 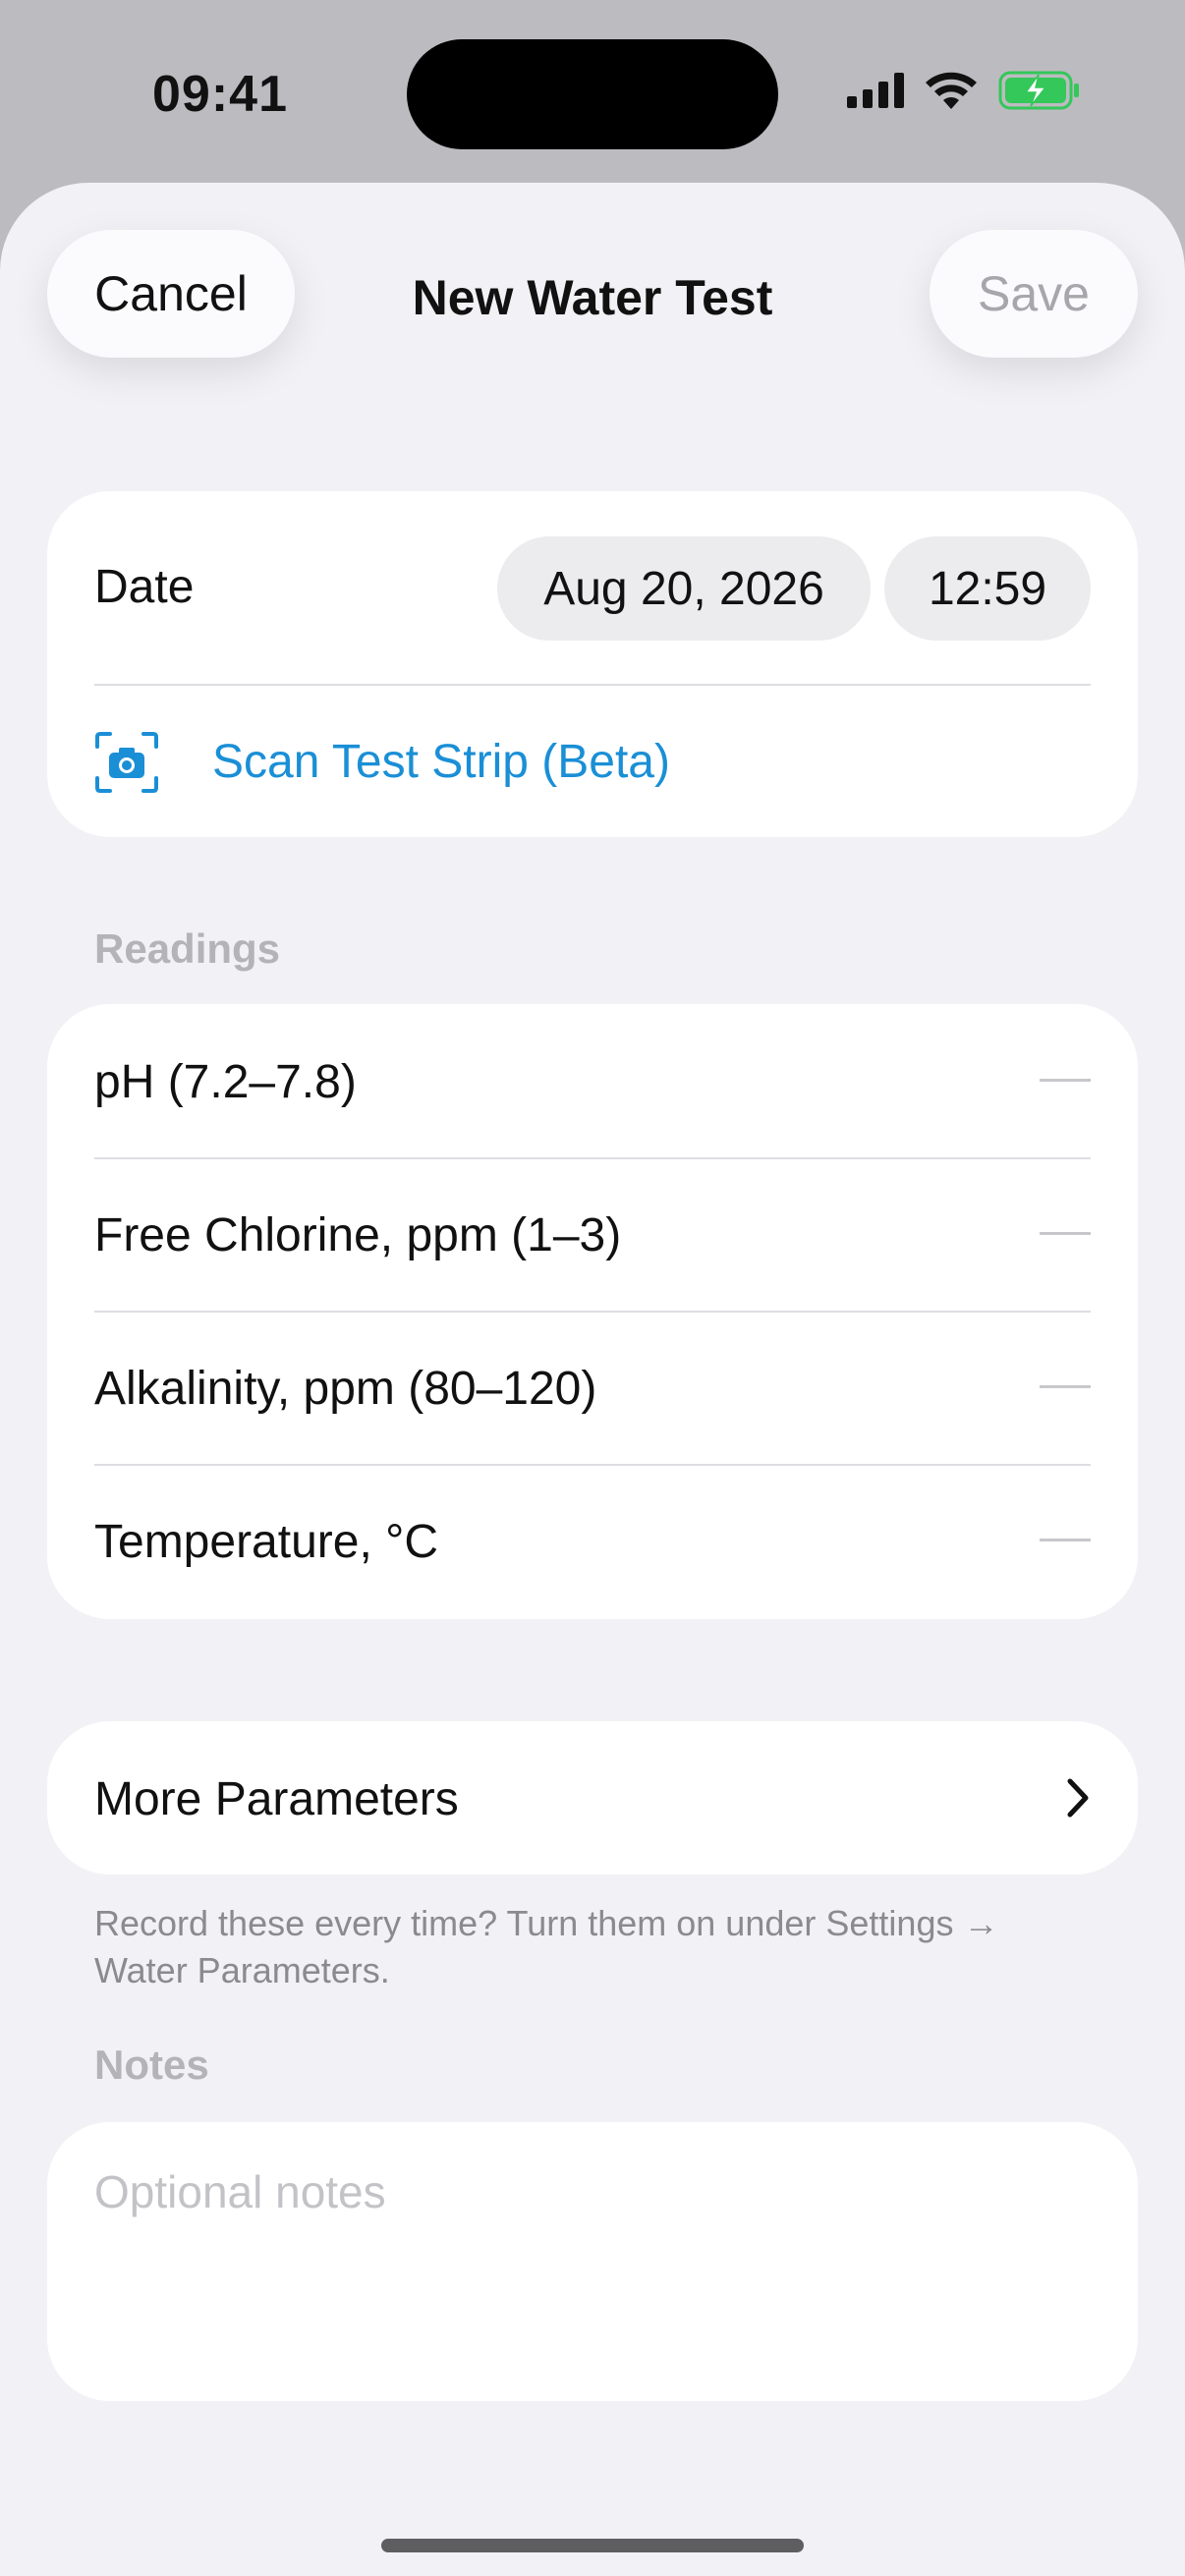 What do you see at coordinates (952, 90) in the screenshot?
I see `wifi-icon` at bounding box center [952, 90].